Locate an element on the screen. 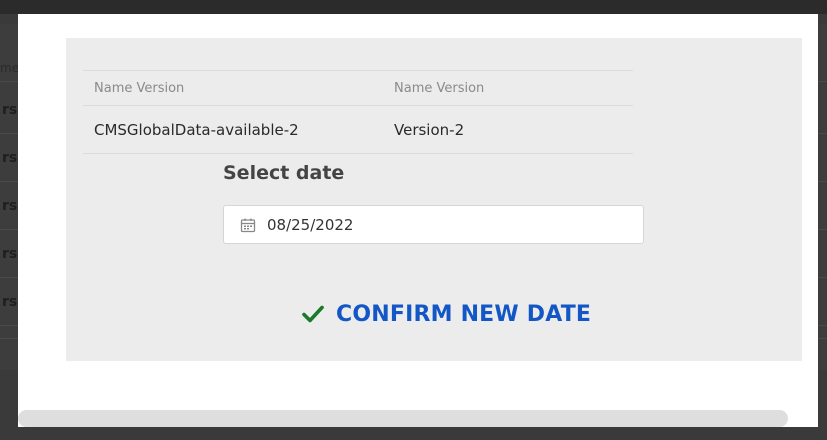 The width and height of the screenshot is (827, 440). select-date-label: Select date is located at coordinates (284, 173).